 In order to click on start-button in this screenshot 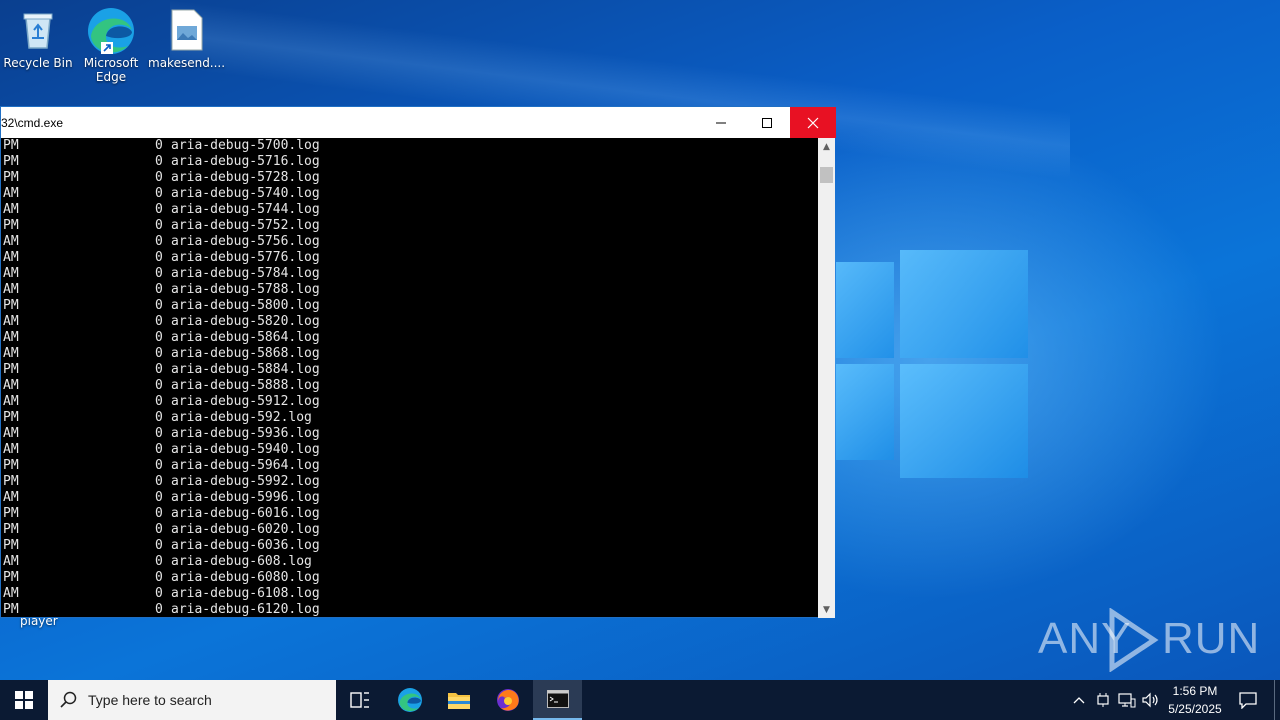, I will do `click(24, 700)`.